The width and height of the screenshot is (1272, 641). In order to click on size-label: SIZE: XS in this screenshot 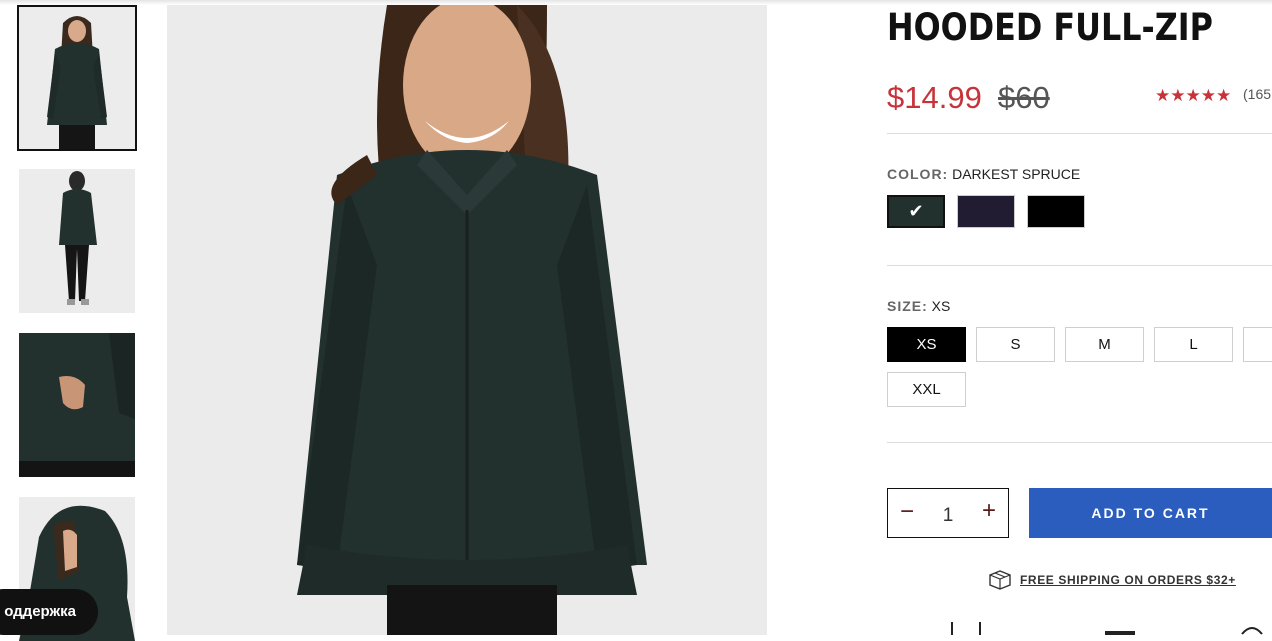, I will do `click(918, 306)`.